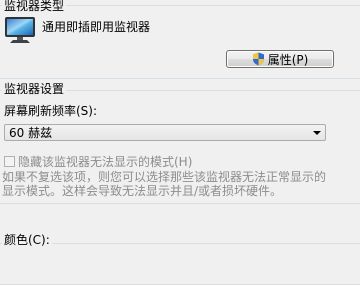  Describe the element at coordinates (96, 27) in the screenshot. I see `monitor-name-label: 通用即插即用监视器` at that location.